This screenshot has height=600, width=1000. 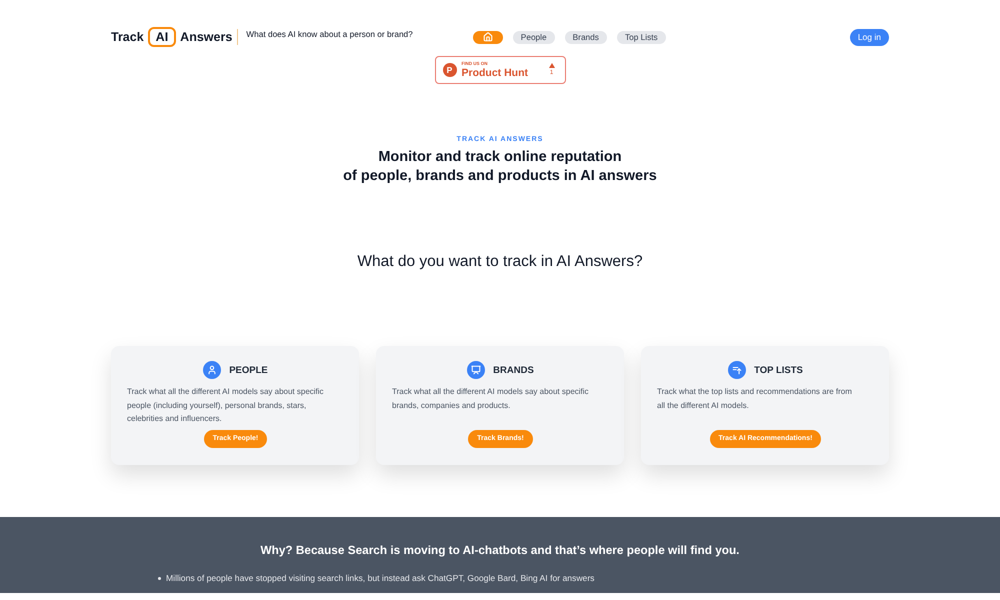 What do you see at coordinates (212, 370) in the screenshot?
I see `person-icon` at bounding box center [212, 370].